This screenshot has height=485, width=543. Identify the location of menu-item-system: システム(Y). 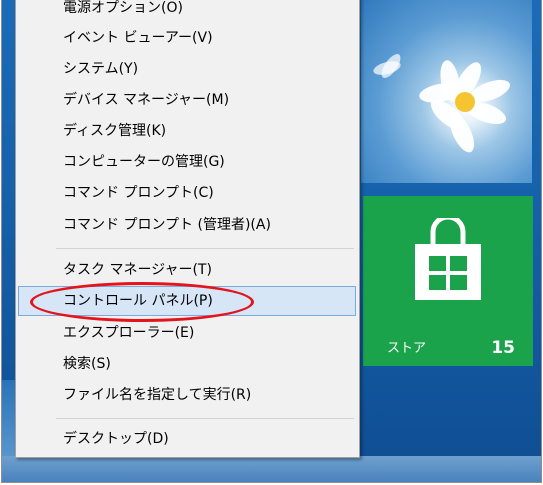
(187, 69).